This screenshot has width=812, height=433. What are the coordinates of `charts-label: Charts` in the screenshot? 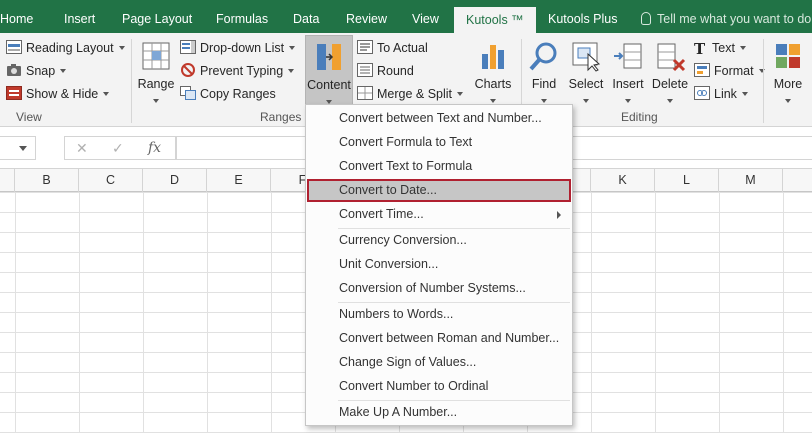 It's located at (493, 84).